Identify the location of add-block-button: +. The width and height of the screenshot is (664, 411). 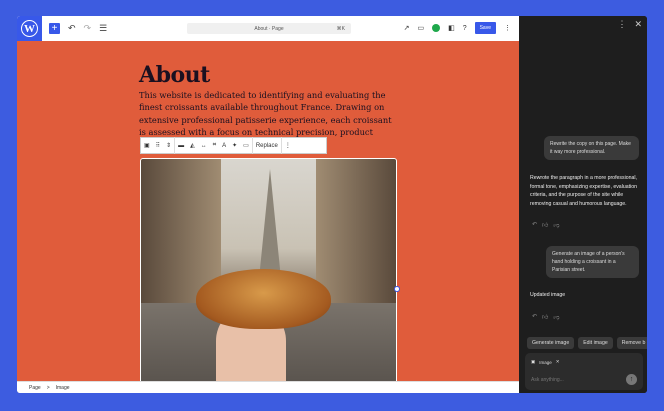
(54, 28).